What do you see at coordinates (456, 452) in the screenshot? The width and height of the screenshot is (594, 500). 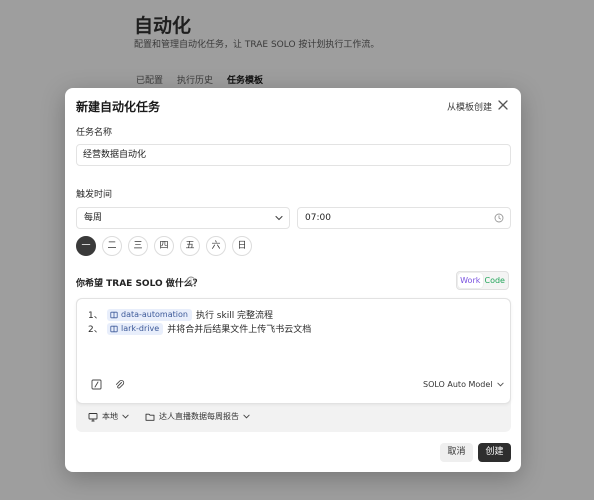 I see `cancel-button: 取消` at bounding box center [456, 452].